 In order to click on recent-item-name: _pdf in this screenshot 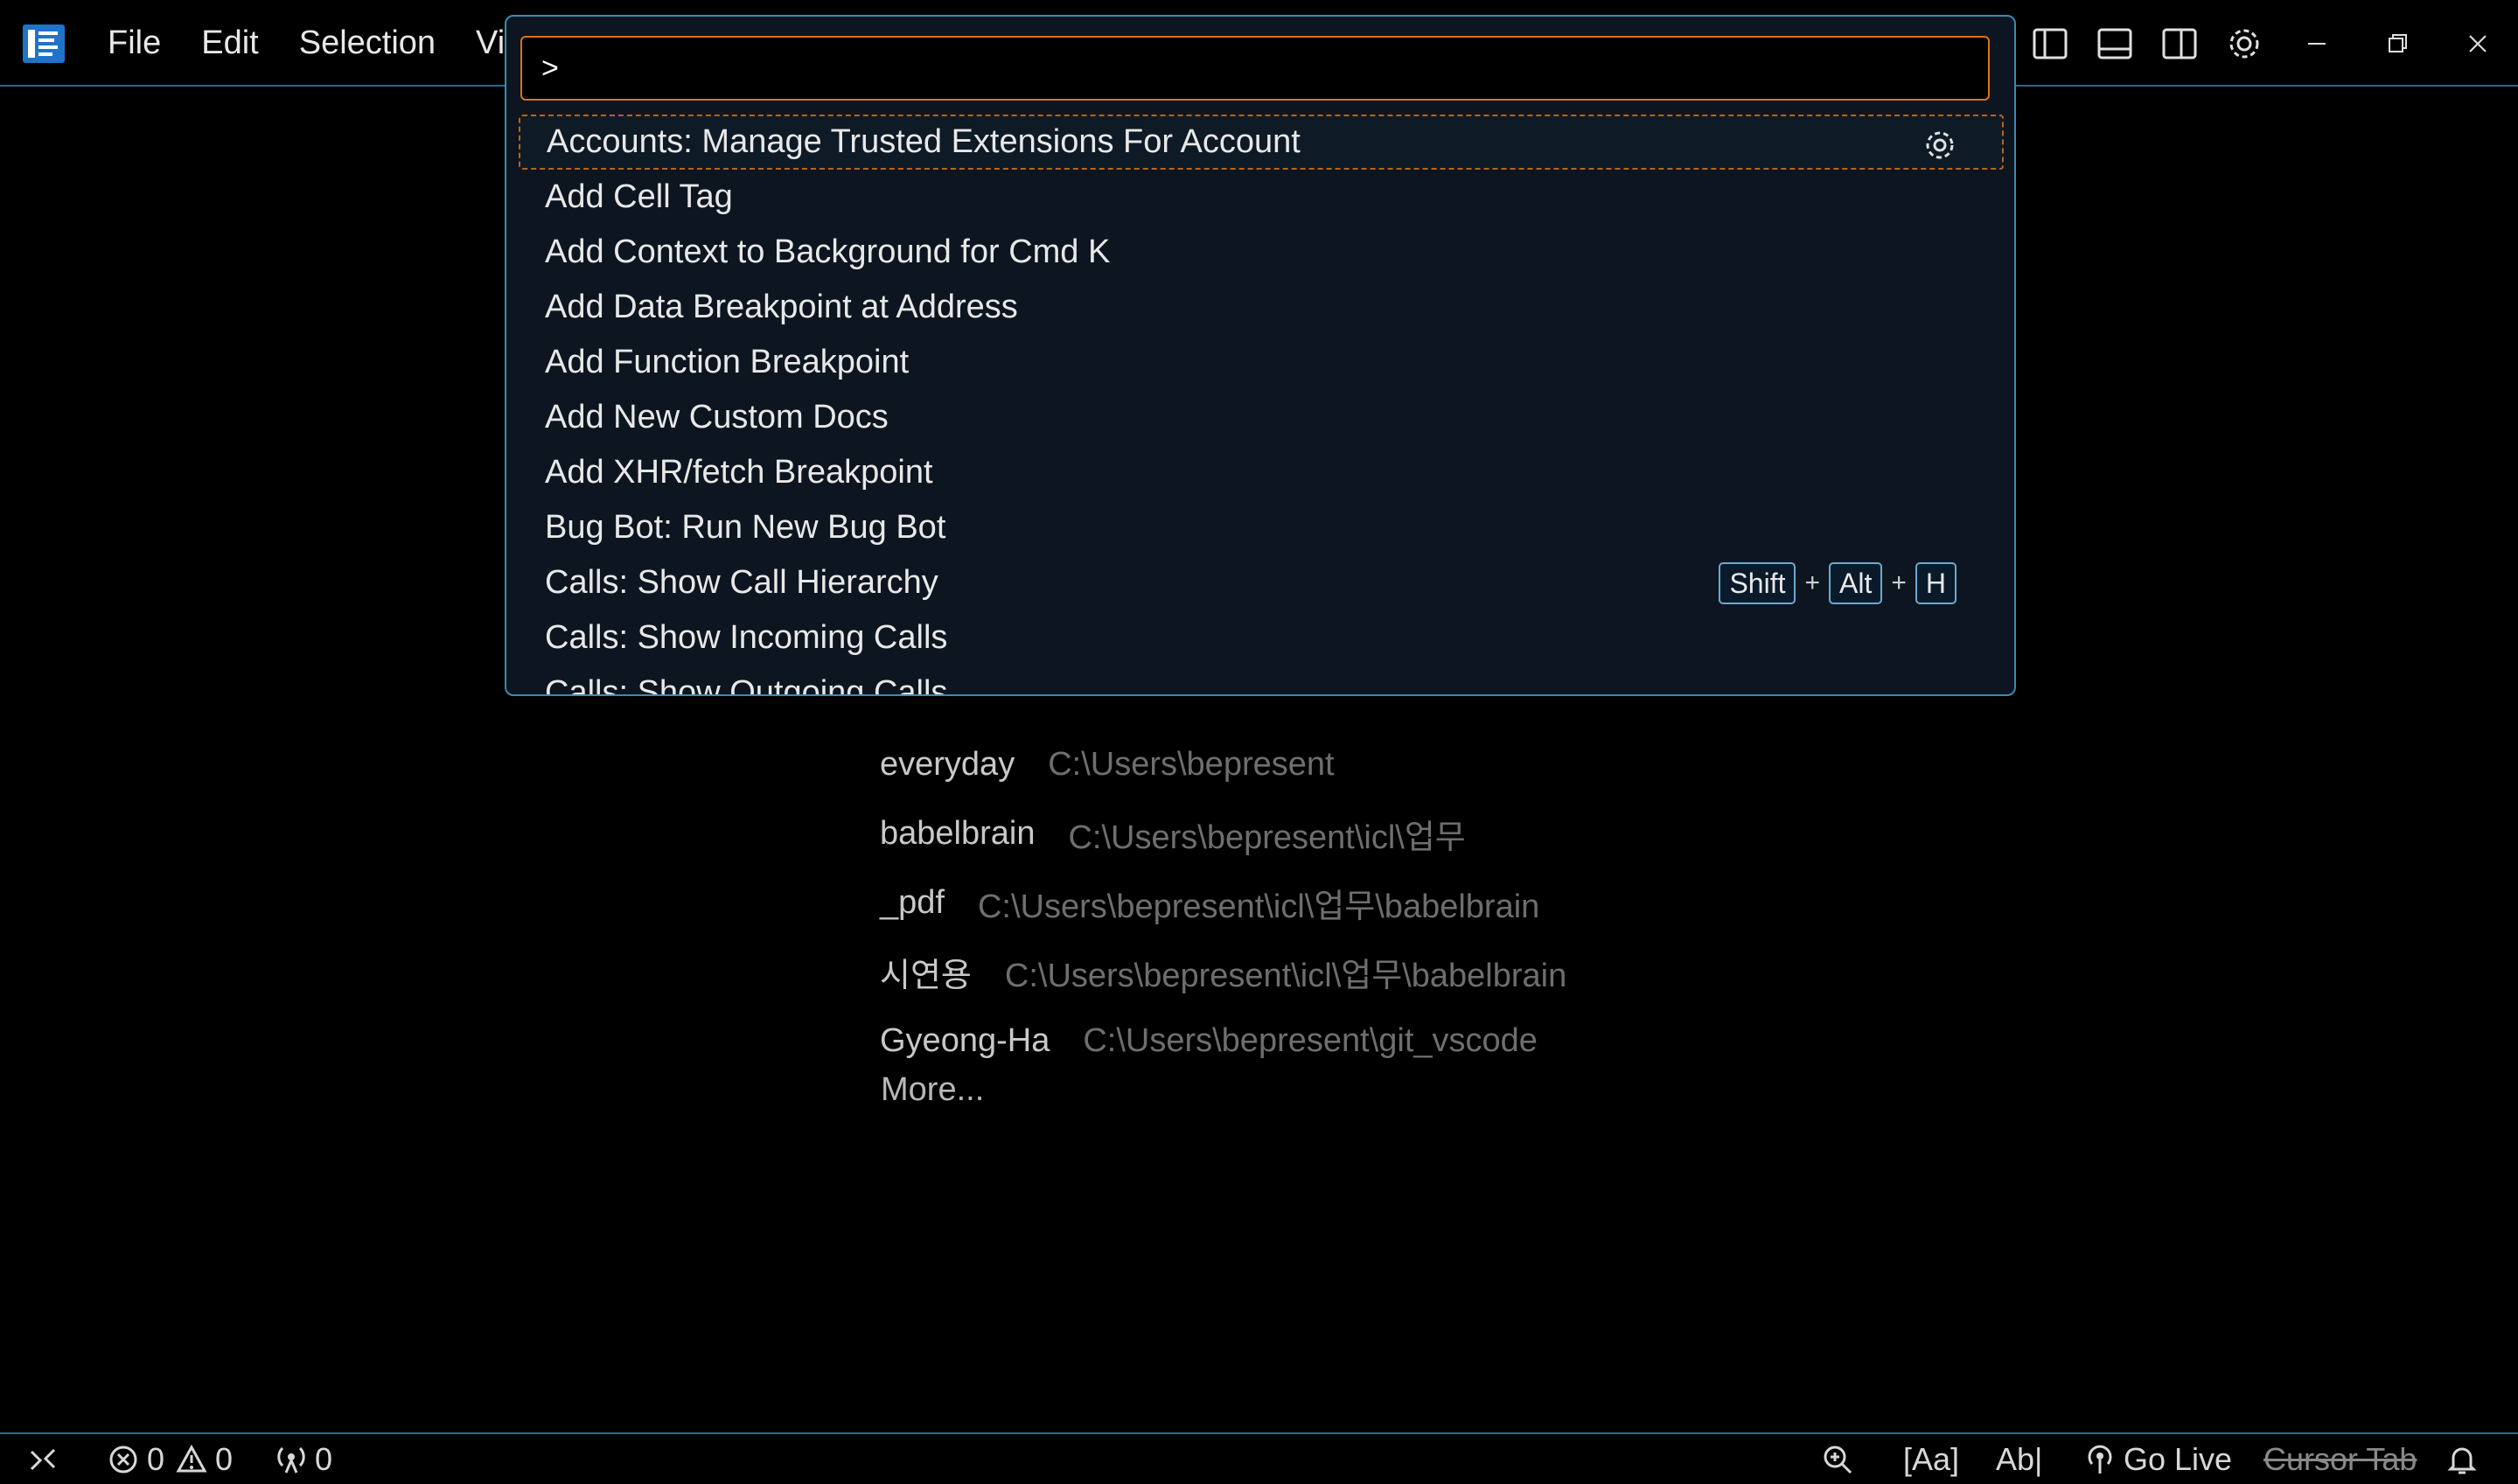, I will do `click(912, 903)`.